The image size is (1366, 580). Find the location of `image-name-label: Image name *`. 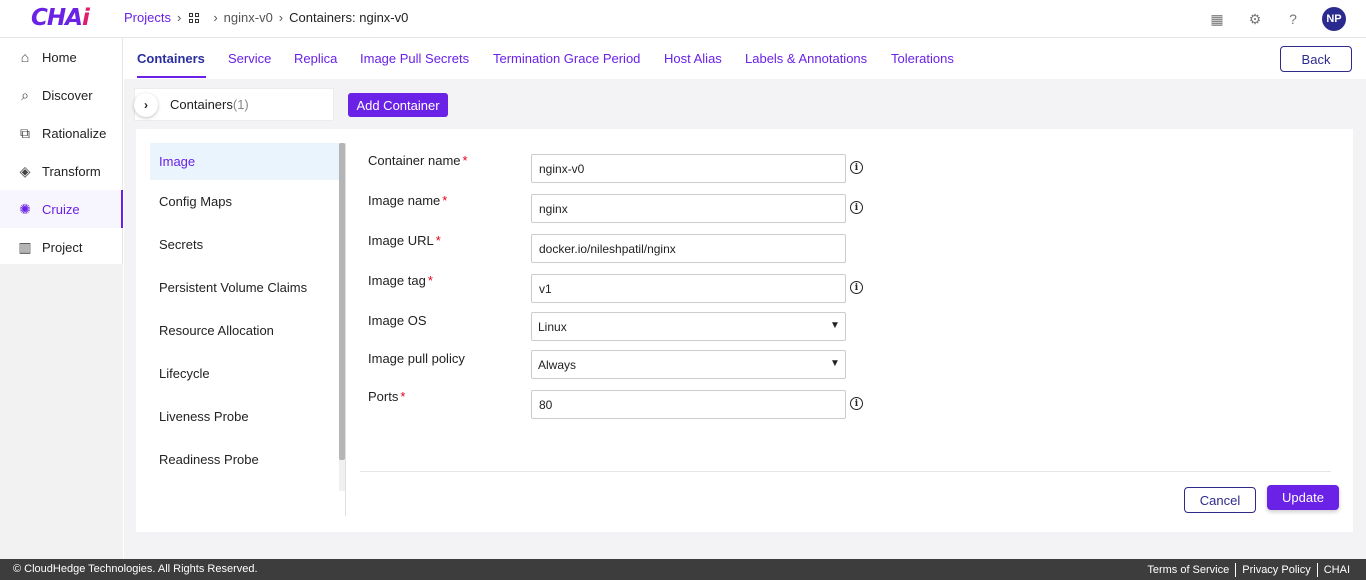

image-name-label: Image name * is located at coordinates (408, 200).